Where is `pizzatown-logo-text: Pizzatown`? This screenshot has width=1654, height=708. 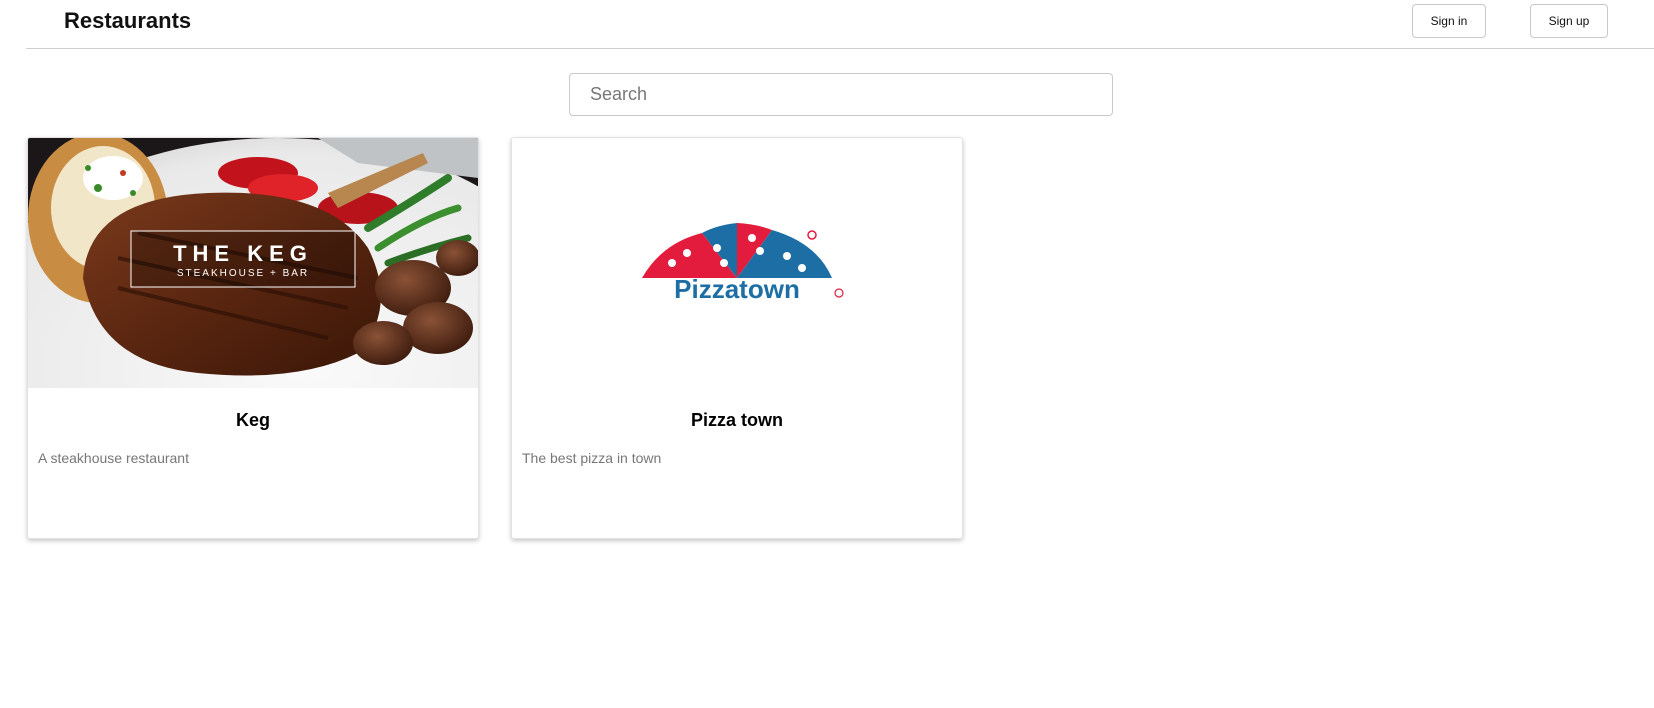 pizzatown-logo-text: Pizzatown is located at coordinates (737, 289).